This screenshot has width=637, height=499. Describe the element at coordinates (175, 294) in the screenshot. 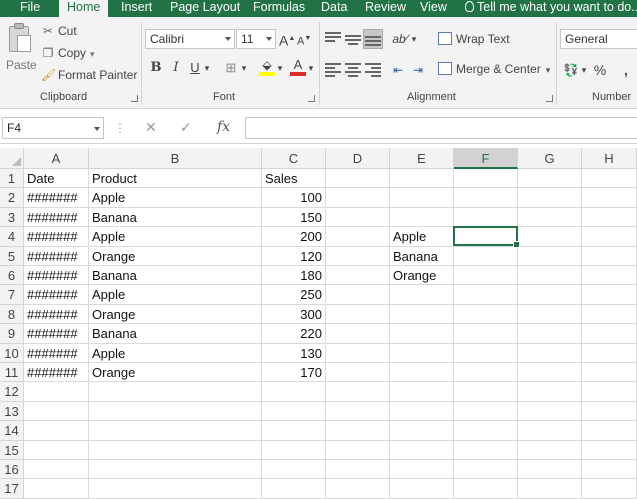

I see `cell-b7: Apple` at that location.